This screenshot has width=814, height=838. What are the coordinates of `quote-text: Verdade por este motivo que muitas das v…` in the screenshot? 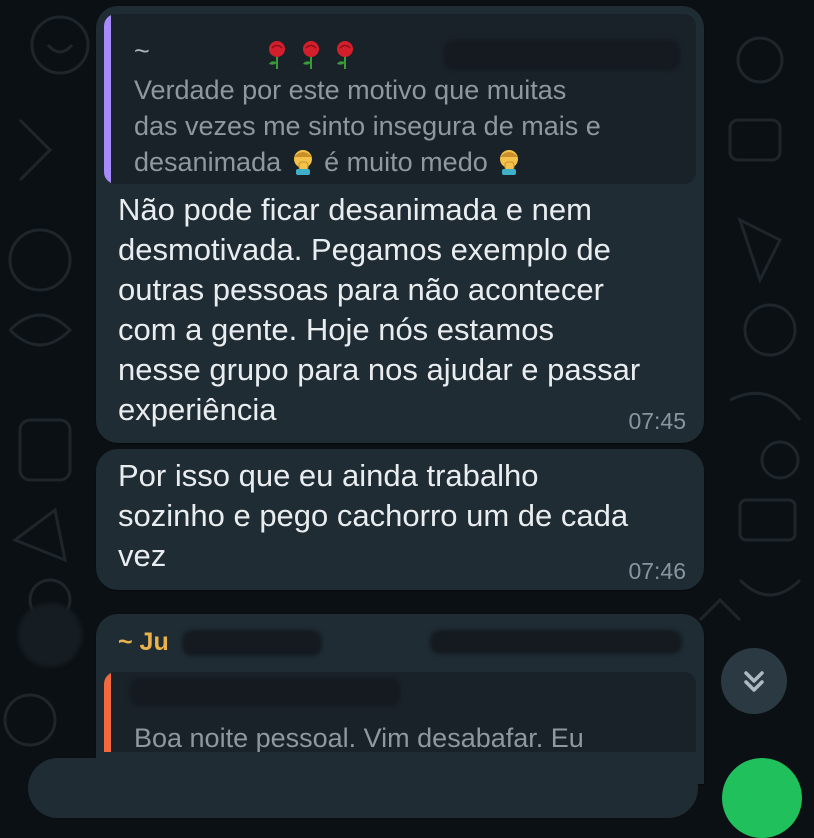 It's located at (367, 126).